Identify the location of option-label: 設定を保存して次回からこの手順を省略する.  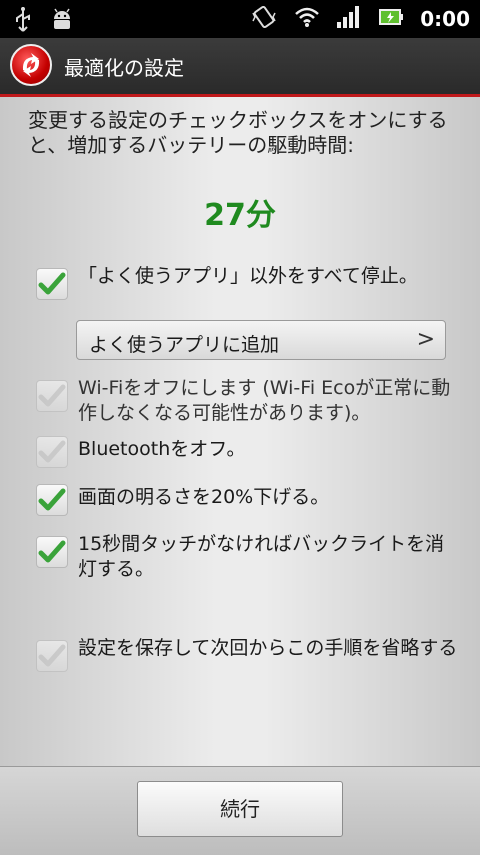
(268, 648).